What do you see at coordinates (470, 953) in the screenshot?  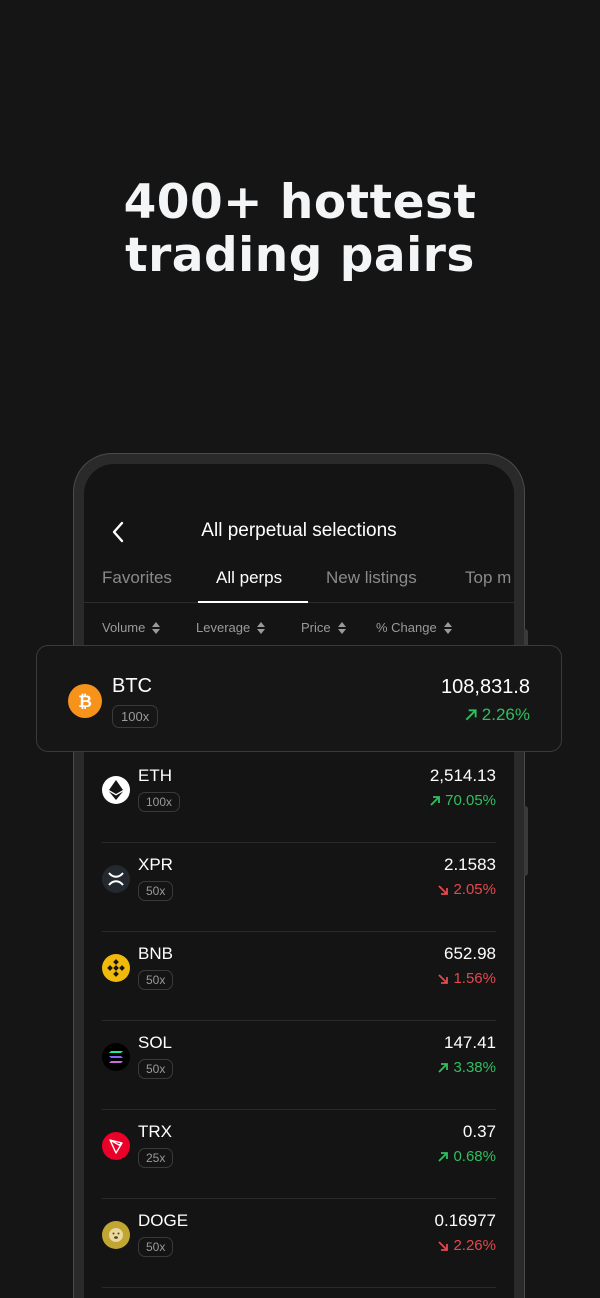 I see `pair-price: 652.98` at bounding box center [470, 953].